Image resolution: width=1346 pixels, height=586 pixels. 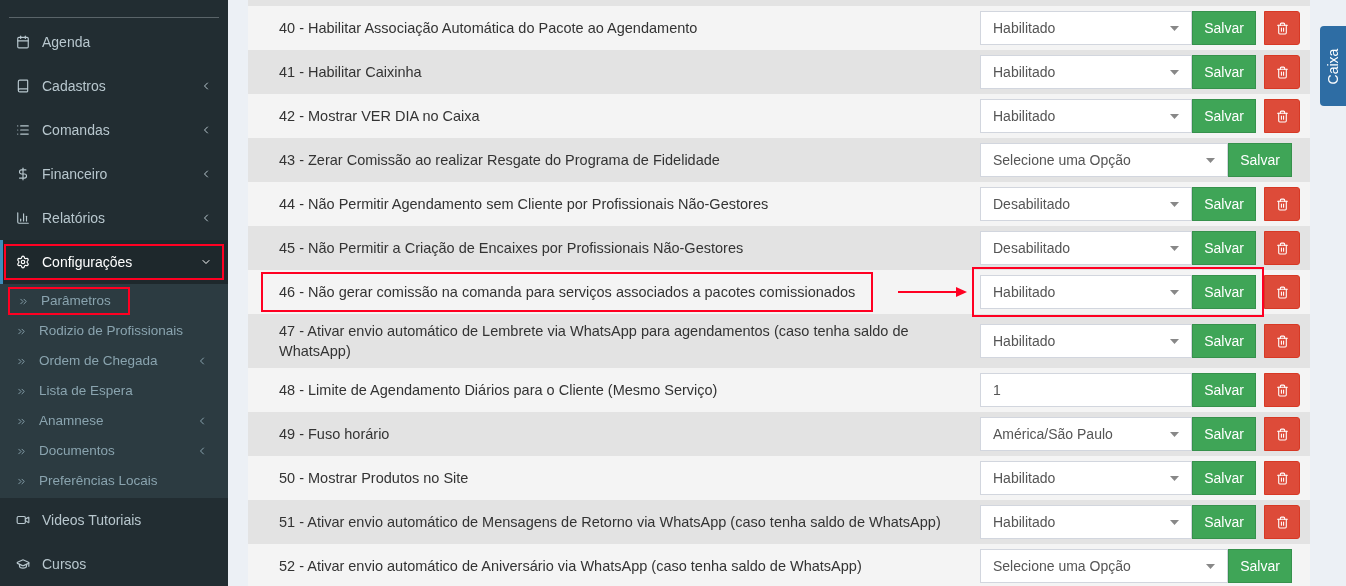 What do you see at coordinates (69, 301) in the screenshot?
I see `submenu-item: Parâmetros` at bounding box center [69, 301].